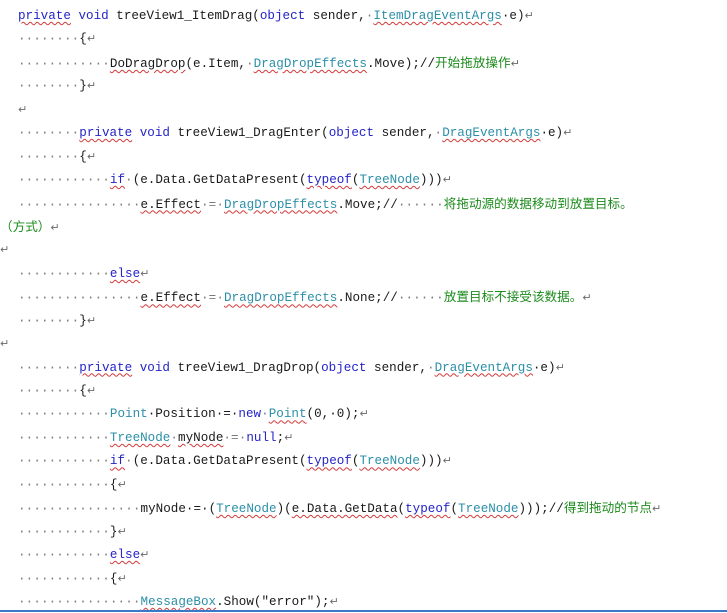 The image size is (727, 613). I want to click on code-token: (0,·0);, so click(333, 414).